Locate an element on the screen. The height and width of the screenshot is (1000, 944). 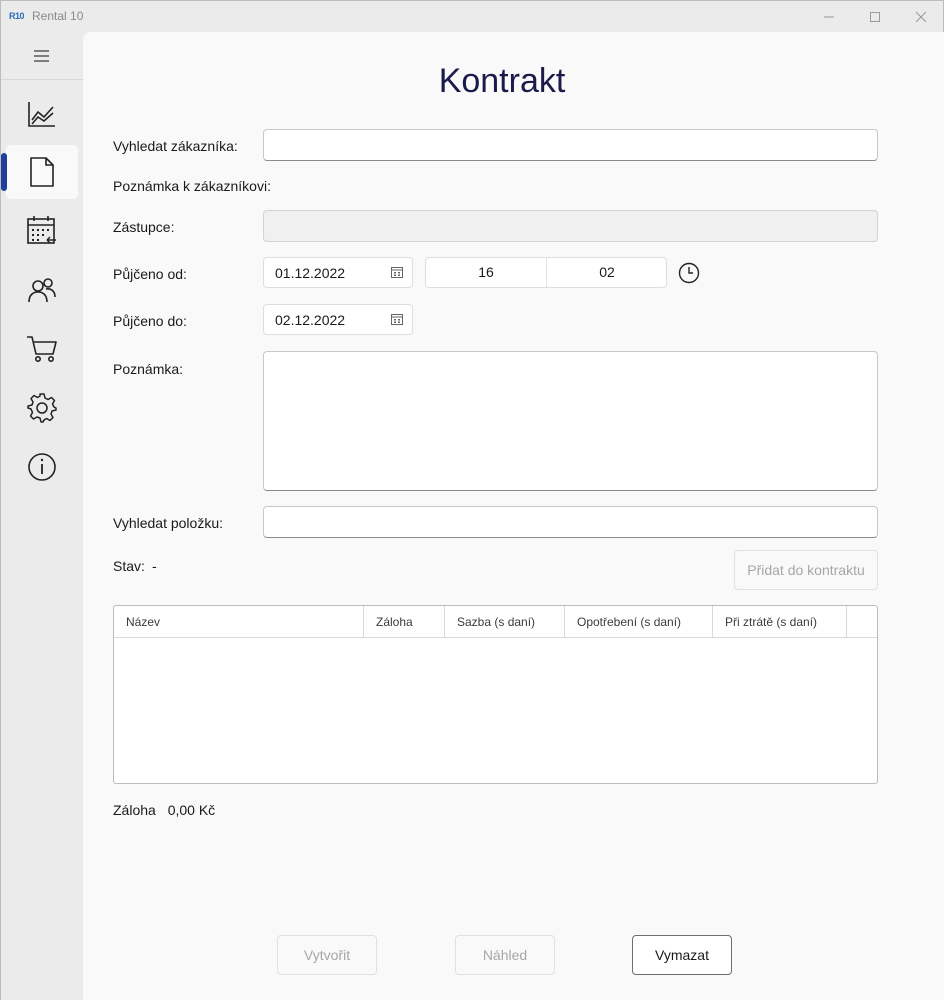
borrowed-from-time-picker: 16 02 is located at coordinates (546, 272).